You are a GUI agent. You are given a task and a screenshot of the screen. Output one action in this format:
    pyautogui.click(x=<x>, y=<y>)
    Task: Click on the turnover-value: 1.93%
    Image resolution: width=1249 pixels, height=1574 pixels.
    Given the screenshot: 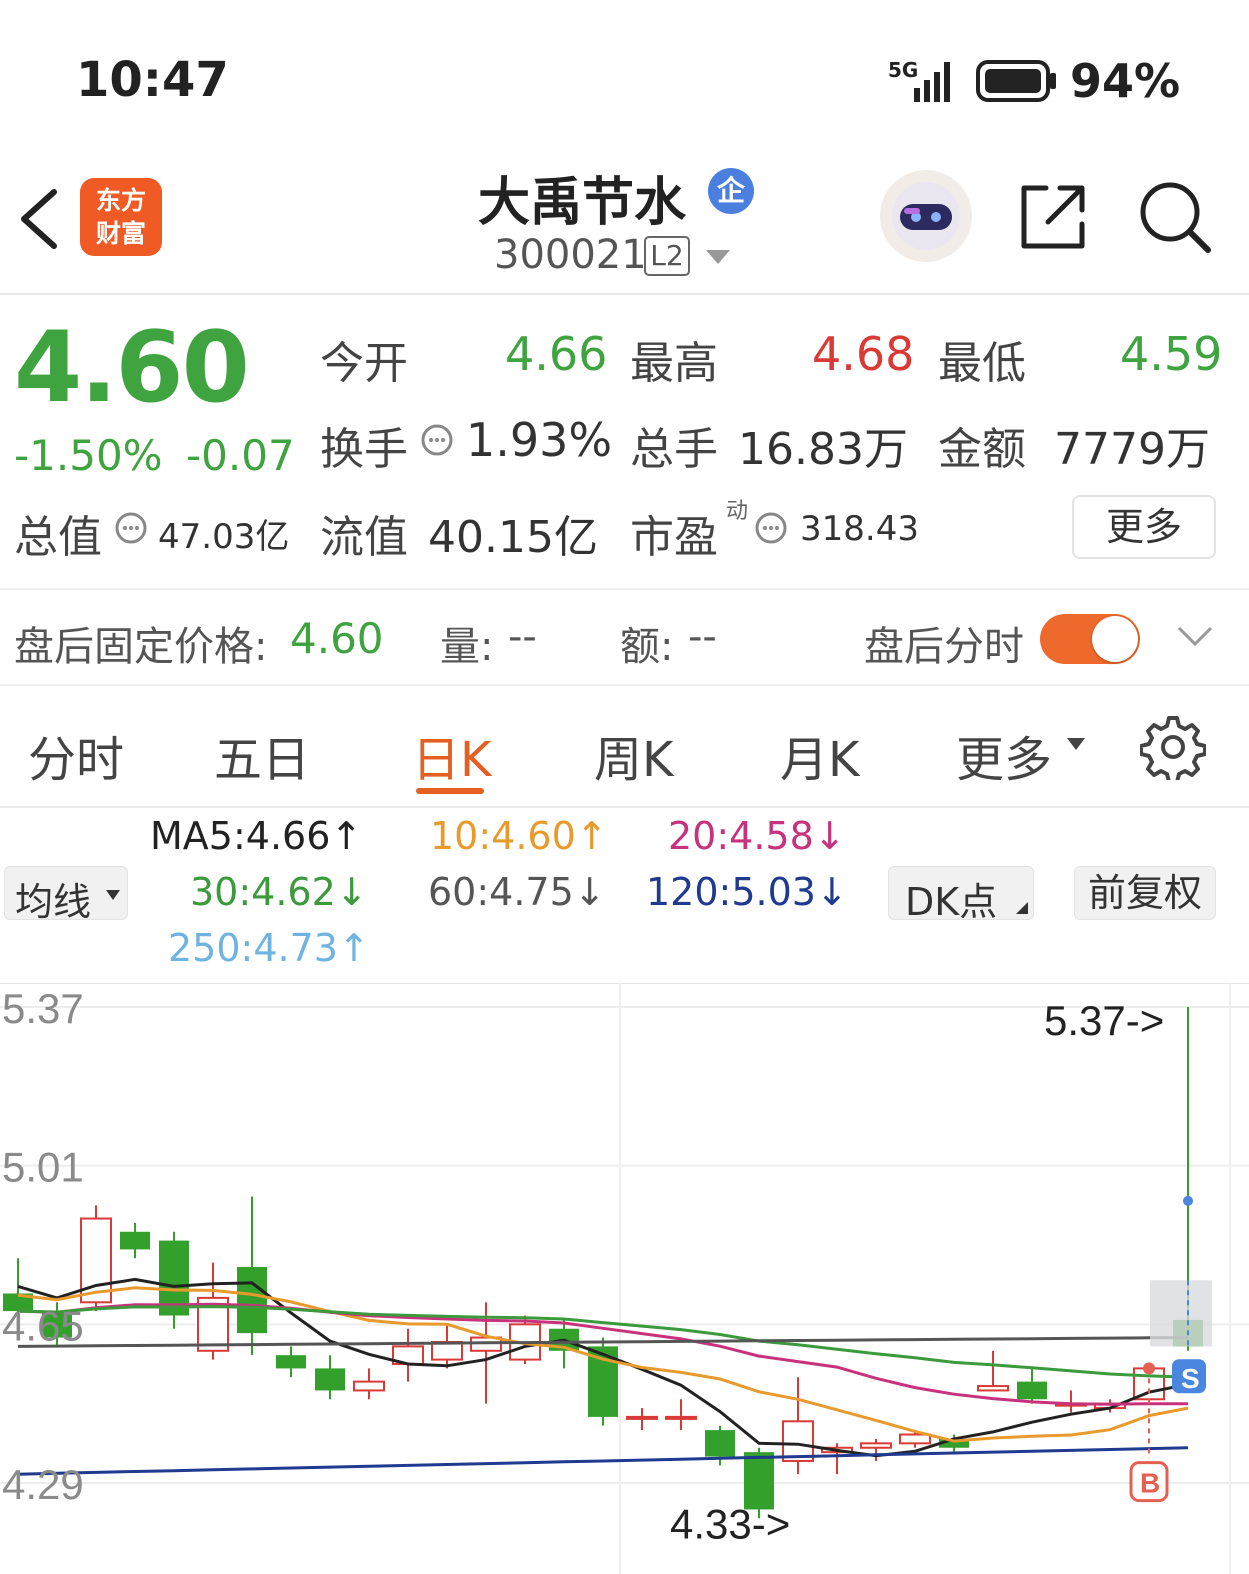 What is the action you would take?
    pyautogui.click(x=539, y=440)
    